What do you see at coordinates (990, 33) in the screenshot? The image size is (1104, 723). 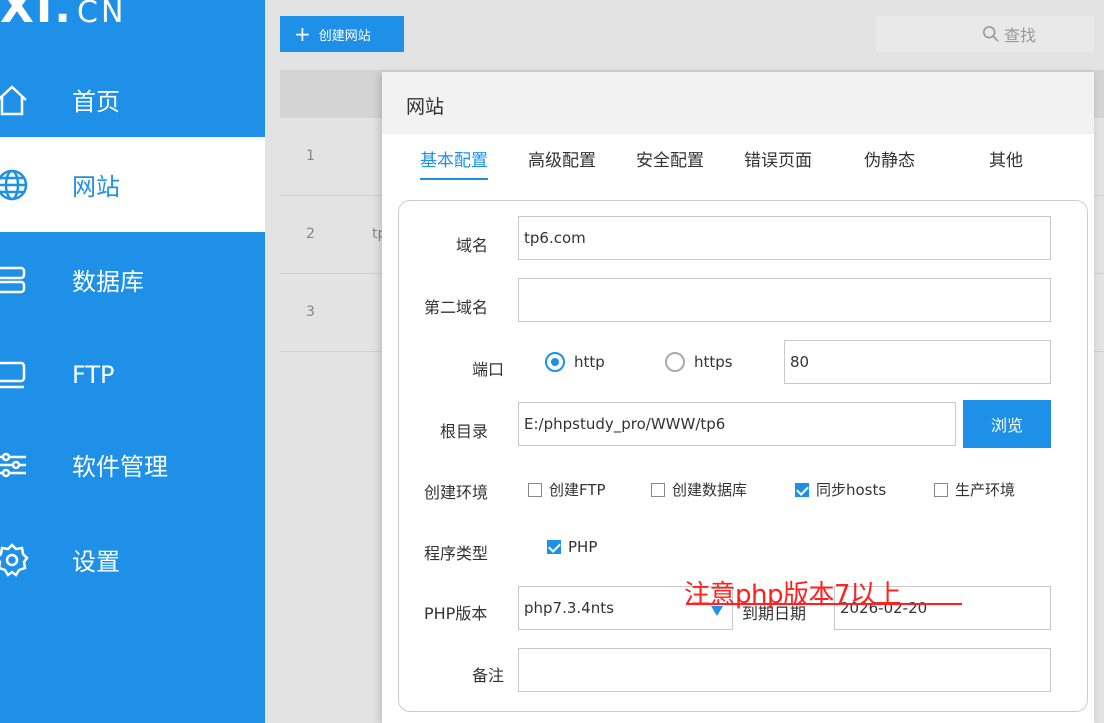 I see `search-icon` at bounding box center [990, 33].